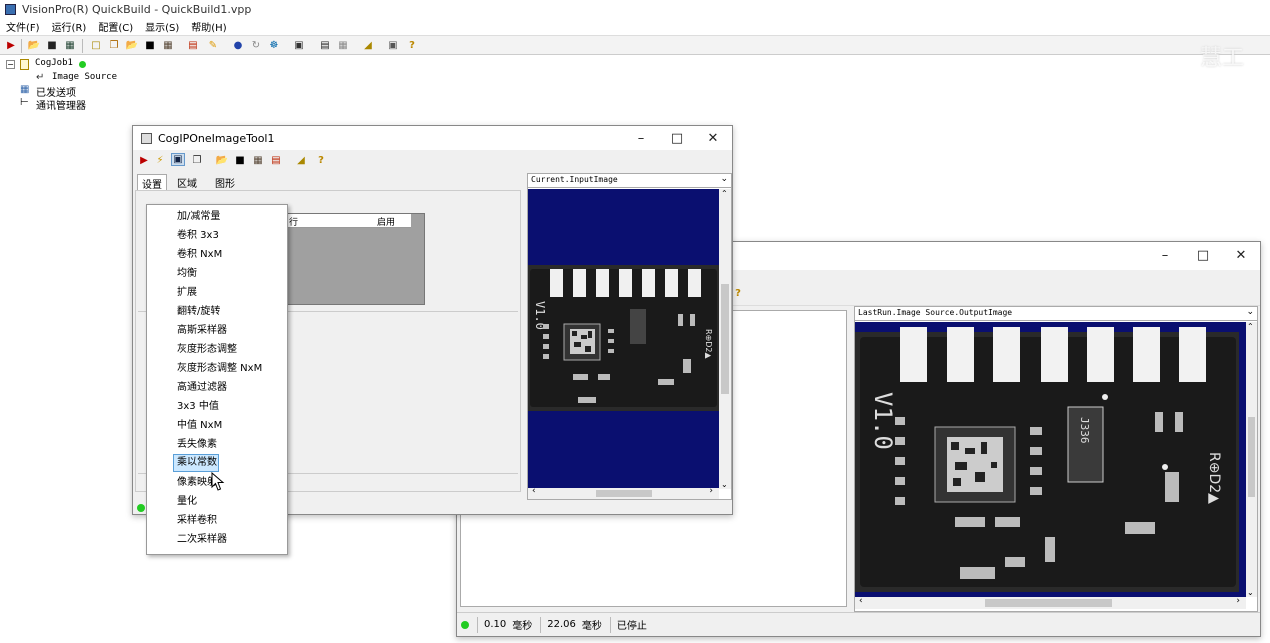 The image size is (1270, 643). I want to click on copy-icon: ❐, so click(114, 45).